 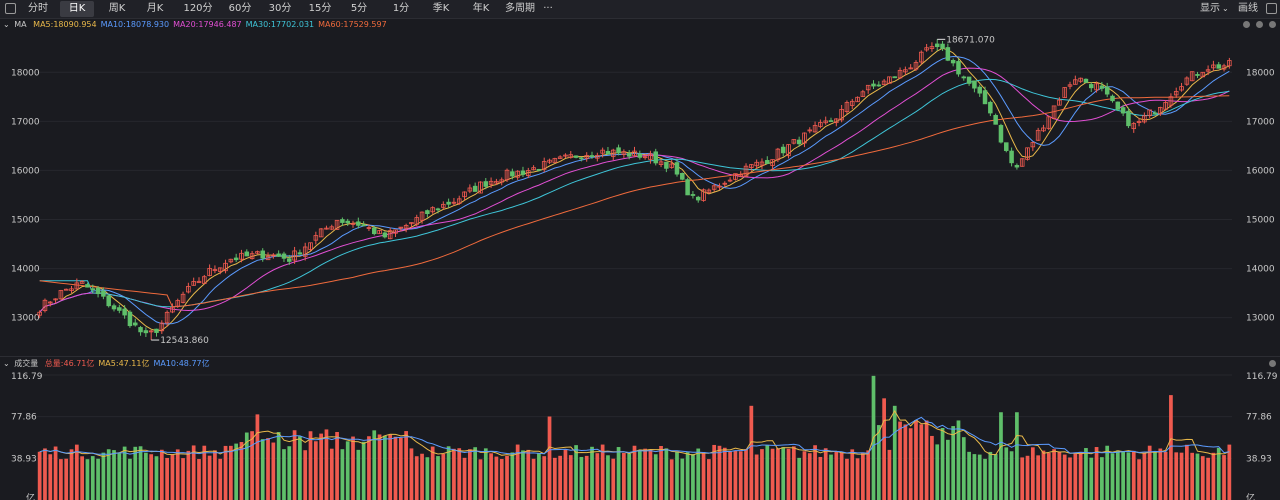 What do you see at coordinates (27, 377) in the screenshot?
I see `volume-axis-tick-left: 116.79` at bounding box center [27, 377].